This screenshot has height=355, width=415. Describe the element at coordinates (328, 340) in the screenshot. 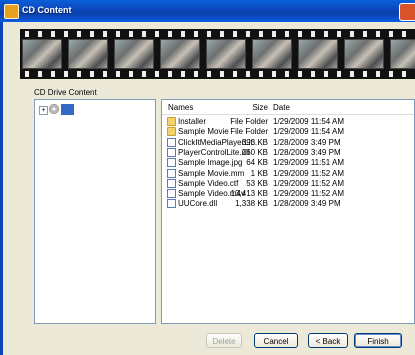

I see `back-button: < Back` at that location.